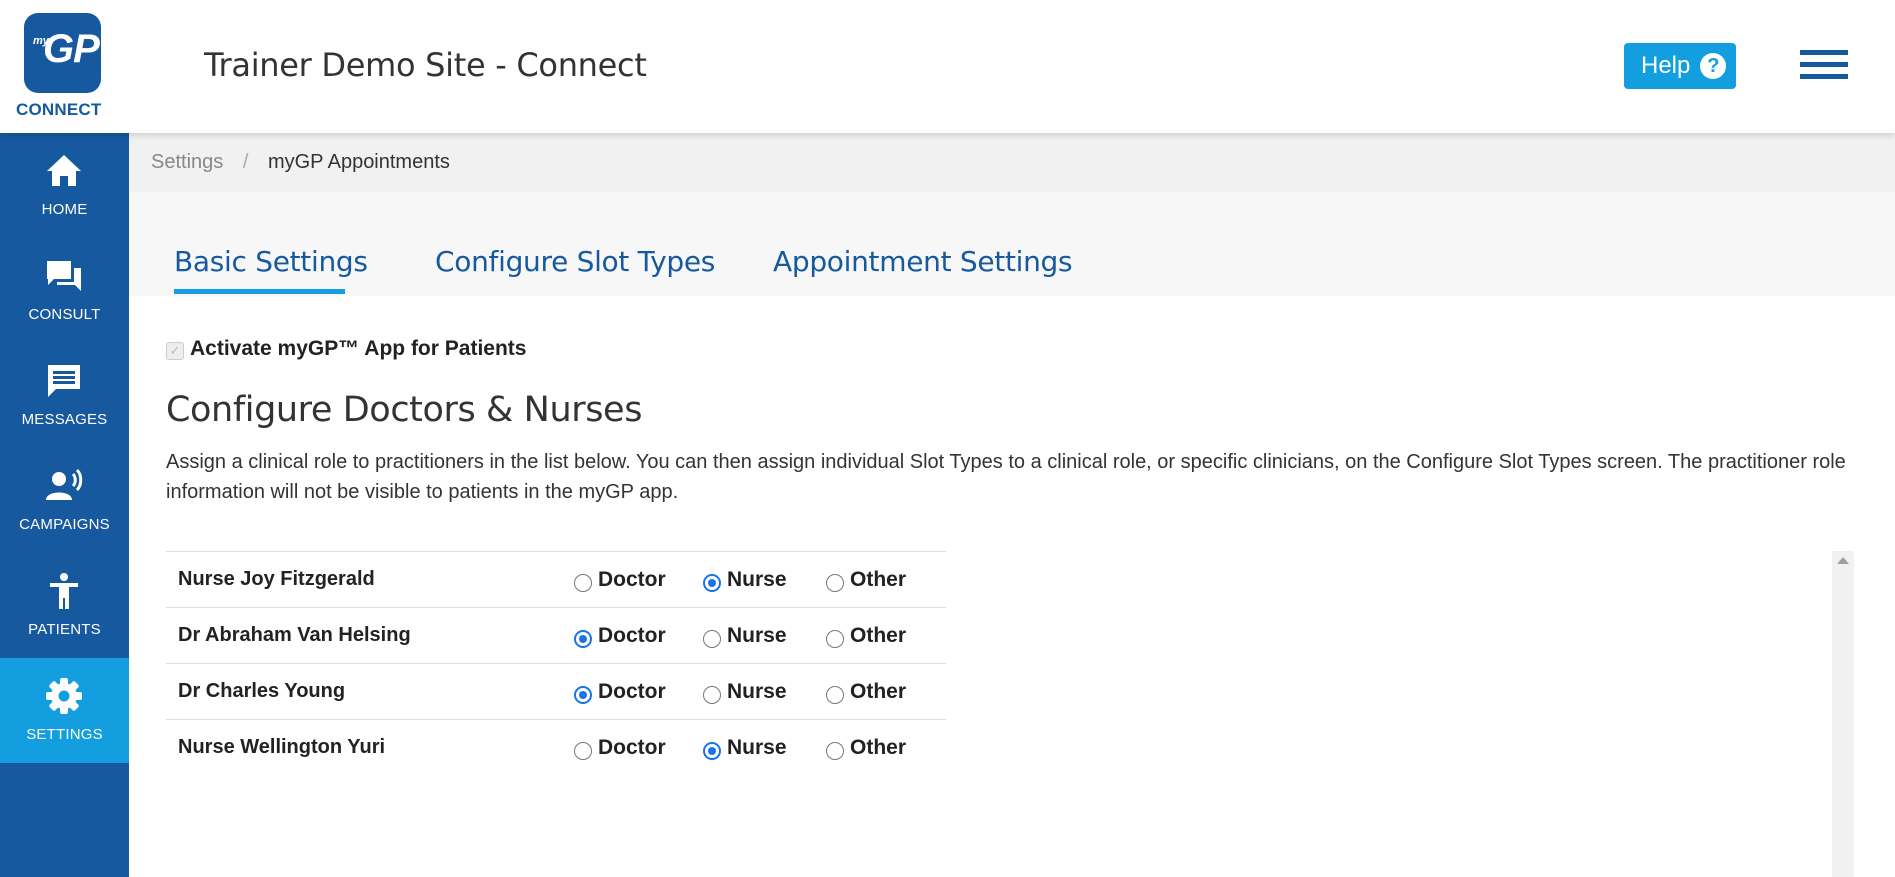 This screenshot has width=1895, height=877. I want to click on breadcrumb-settings-link: Settings, so click(187, 162).